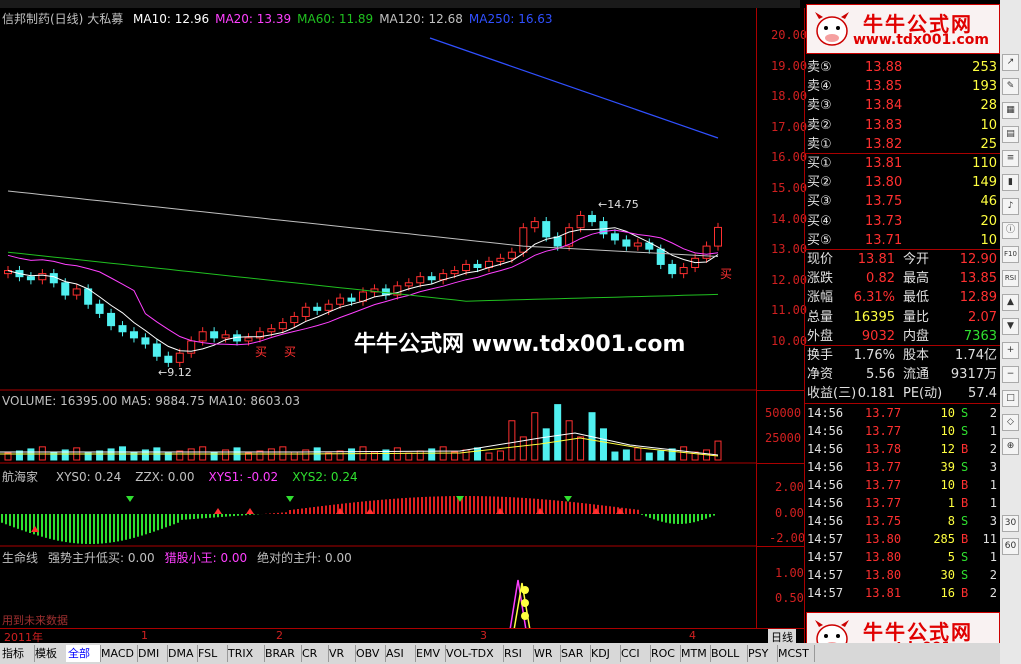  I want to click on arrow-up-icon: ▲, so click(1010, 302).